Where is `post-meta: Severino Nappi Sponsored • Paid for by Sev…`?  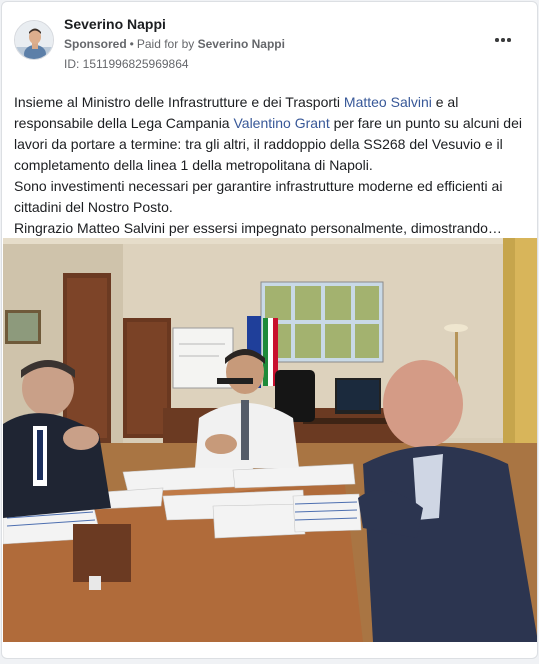
post-meta: Severino Nappi Sponsored • Paid for by Sev… is located at coordinates (174, 44).